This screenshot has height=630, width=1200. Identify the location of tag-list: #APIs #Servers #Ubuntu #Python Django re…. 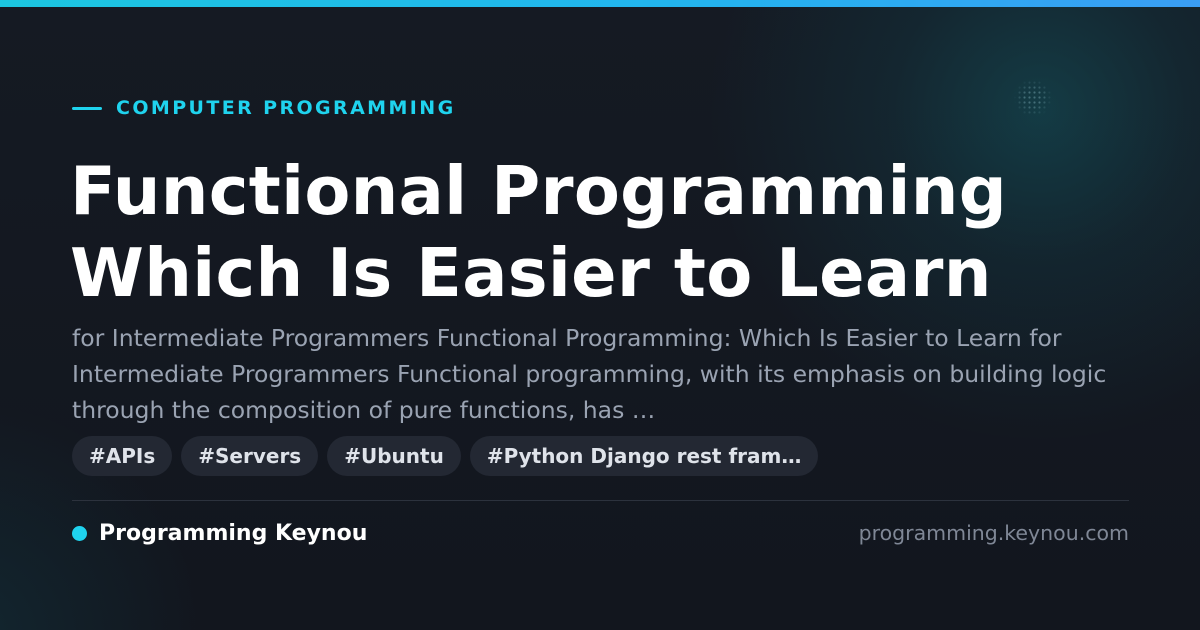
(445, 456).